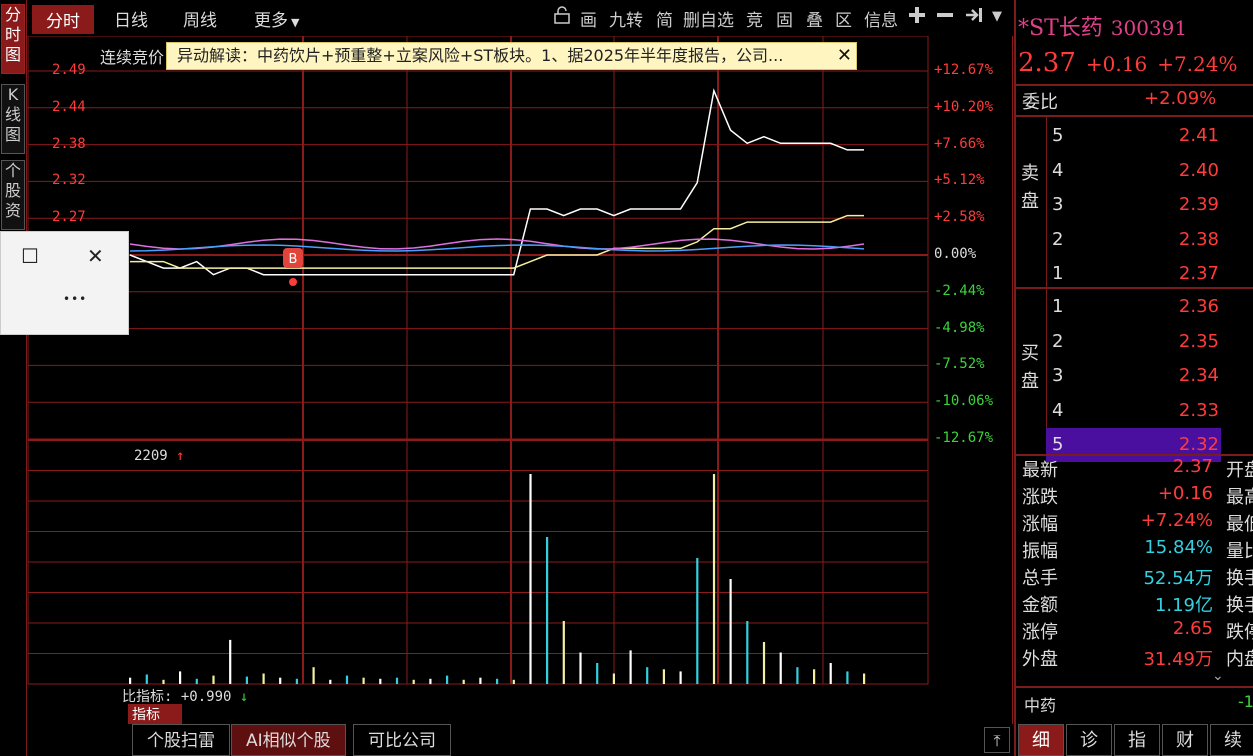  Describe the element at coordinates (13, 195) in the screenshot. I see `tab-stock-info: 个 股 资` at that location.